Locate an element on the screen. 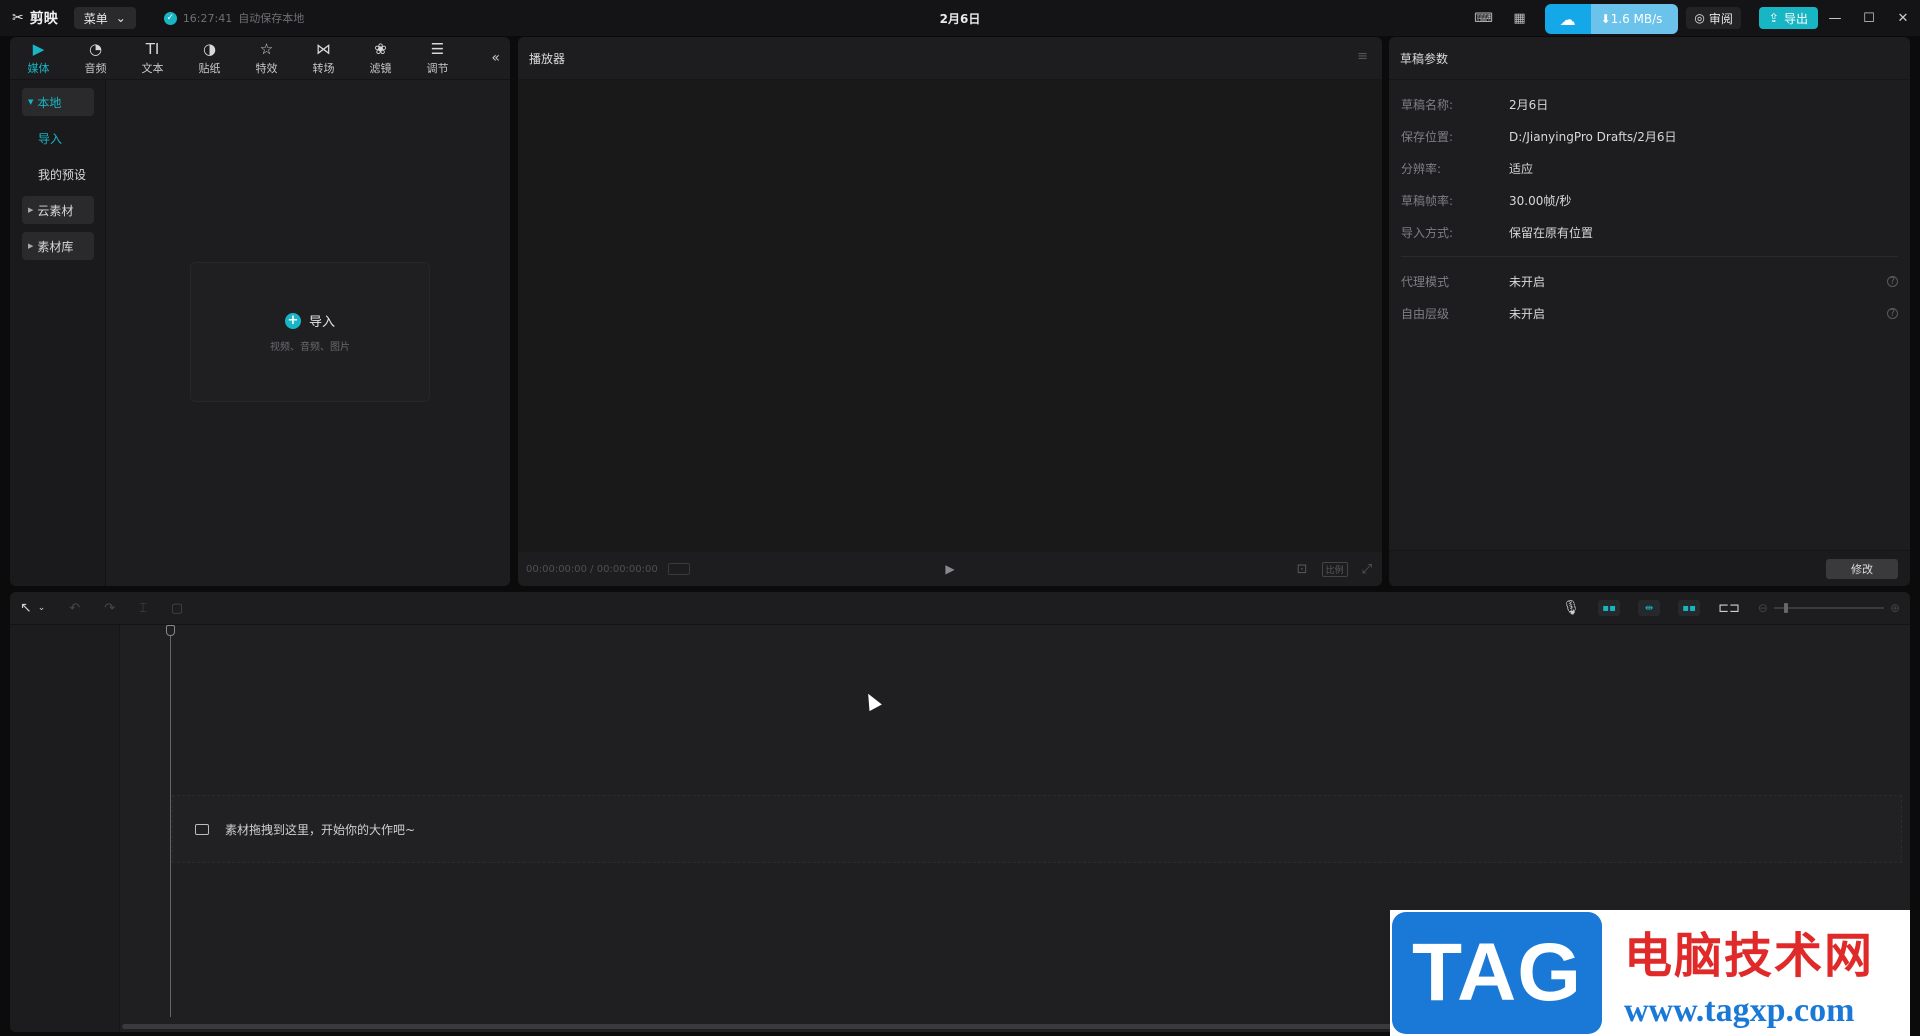 The width and height of the screenshot is (1920, 1036). download-speed: ⬇ 1.6 MB/s is located at coordinates (1634, 19).